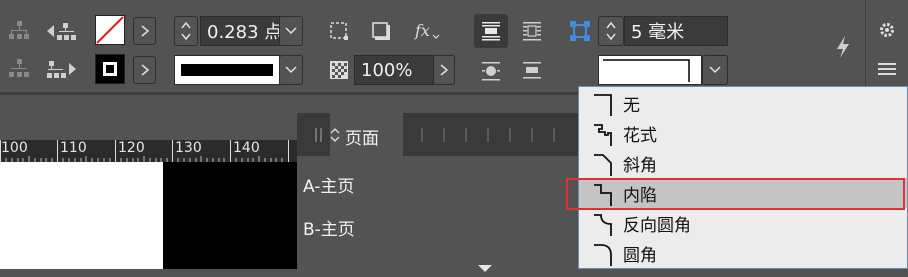 This screenshot has height=277, width=908. Describe the element at coordinates (227, 70) in the screenshot. I see `stroke-type-field` at that location.